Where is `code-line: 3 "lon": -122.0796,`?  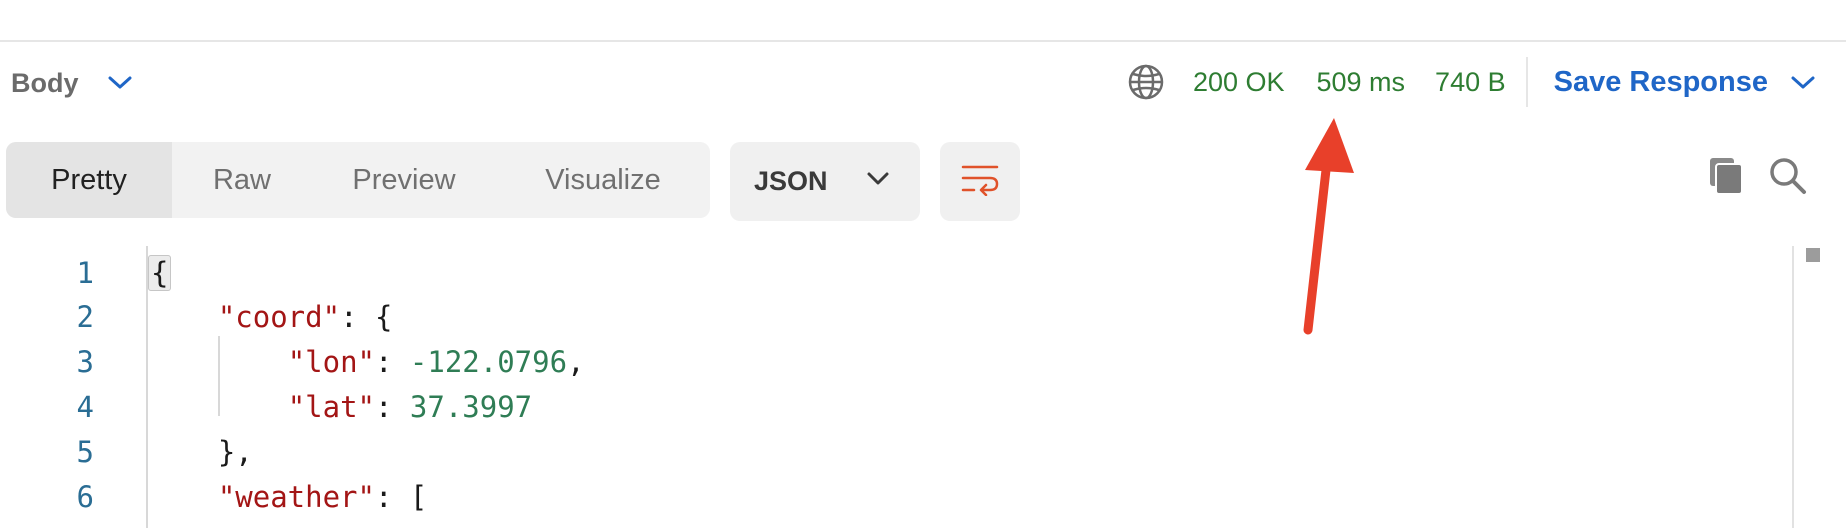 code-line: 3 "lon": -122.0796, is located at coordinates (890, 361).